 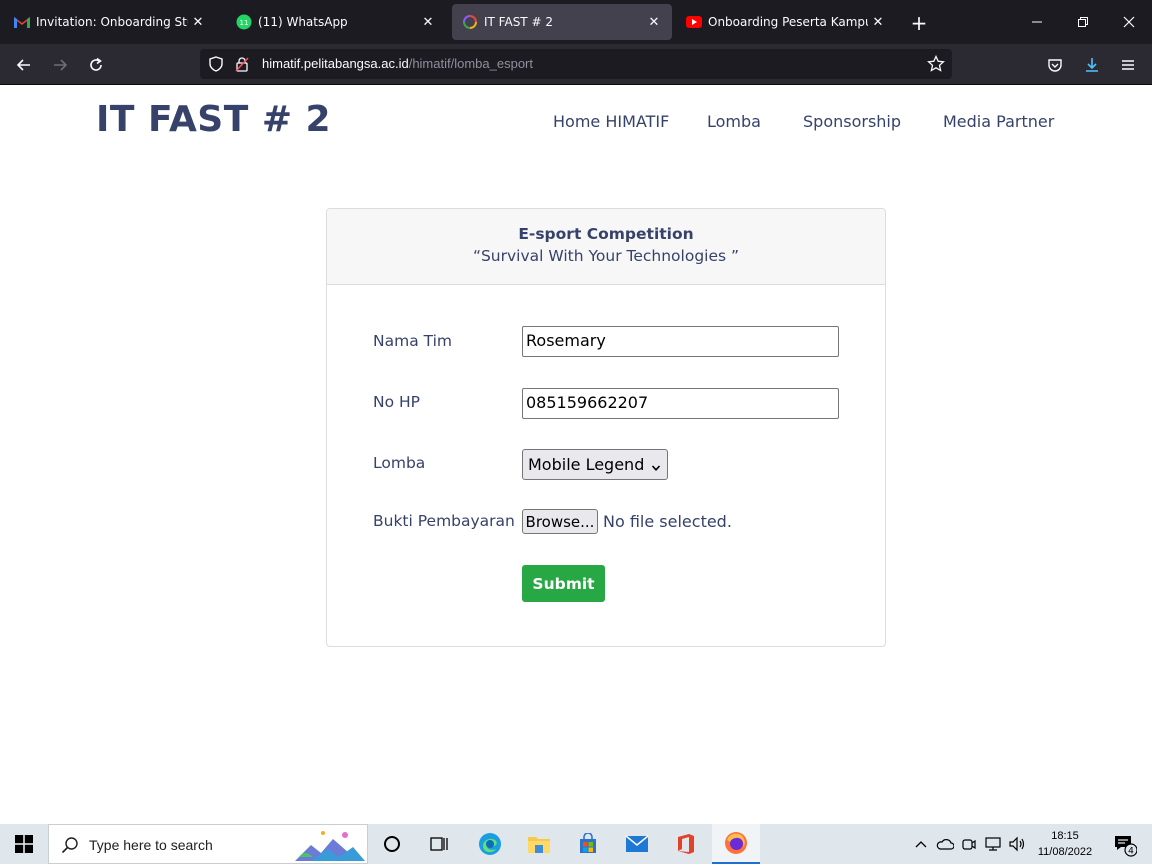 What do you see at coordinates (490, 844) in the screenshot?
I see `edge-icon` at bounding box center [490, 844].